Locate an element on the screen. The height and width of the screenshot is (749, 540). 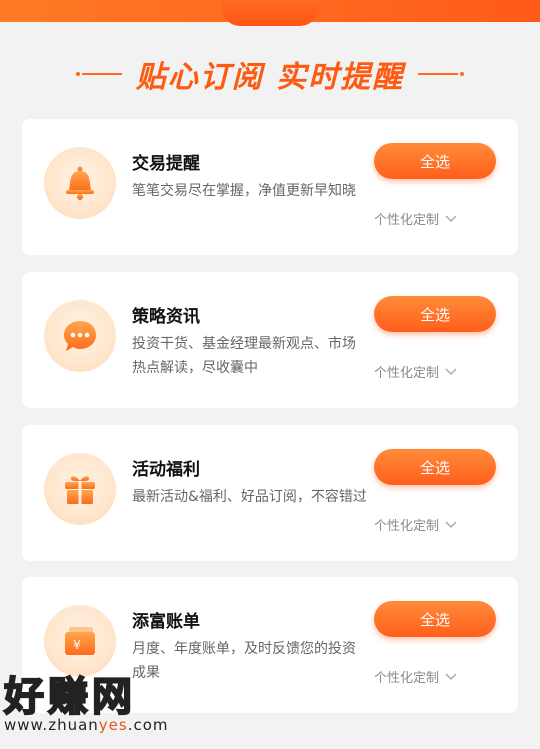
chat-bubble-icon is located at coordinates (80, 336).